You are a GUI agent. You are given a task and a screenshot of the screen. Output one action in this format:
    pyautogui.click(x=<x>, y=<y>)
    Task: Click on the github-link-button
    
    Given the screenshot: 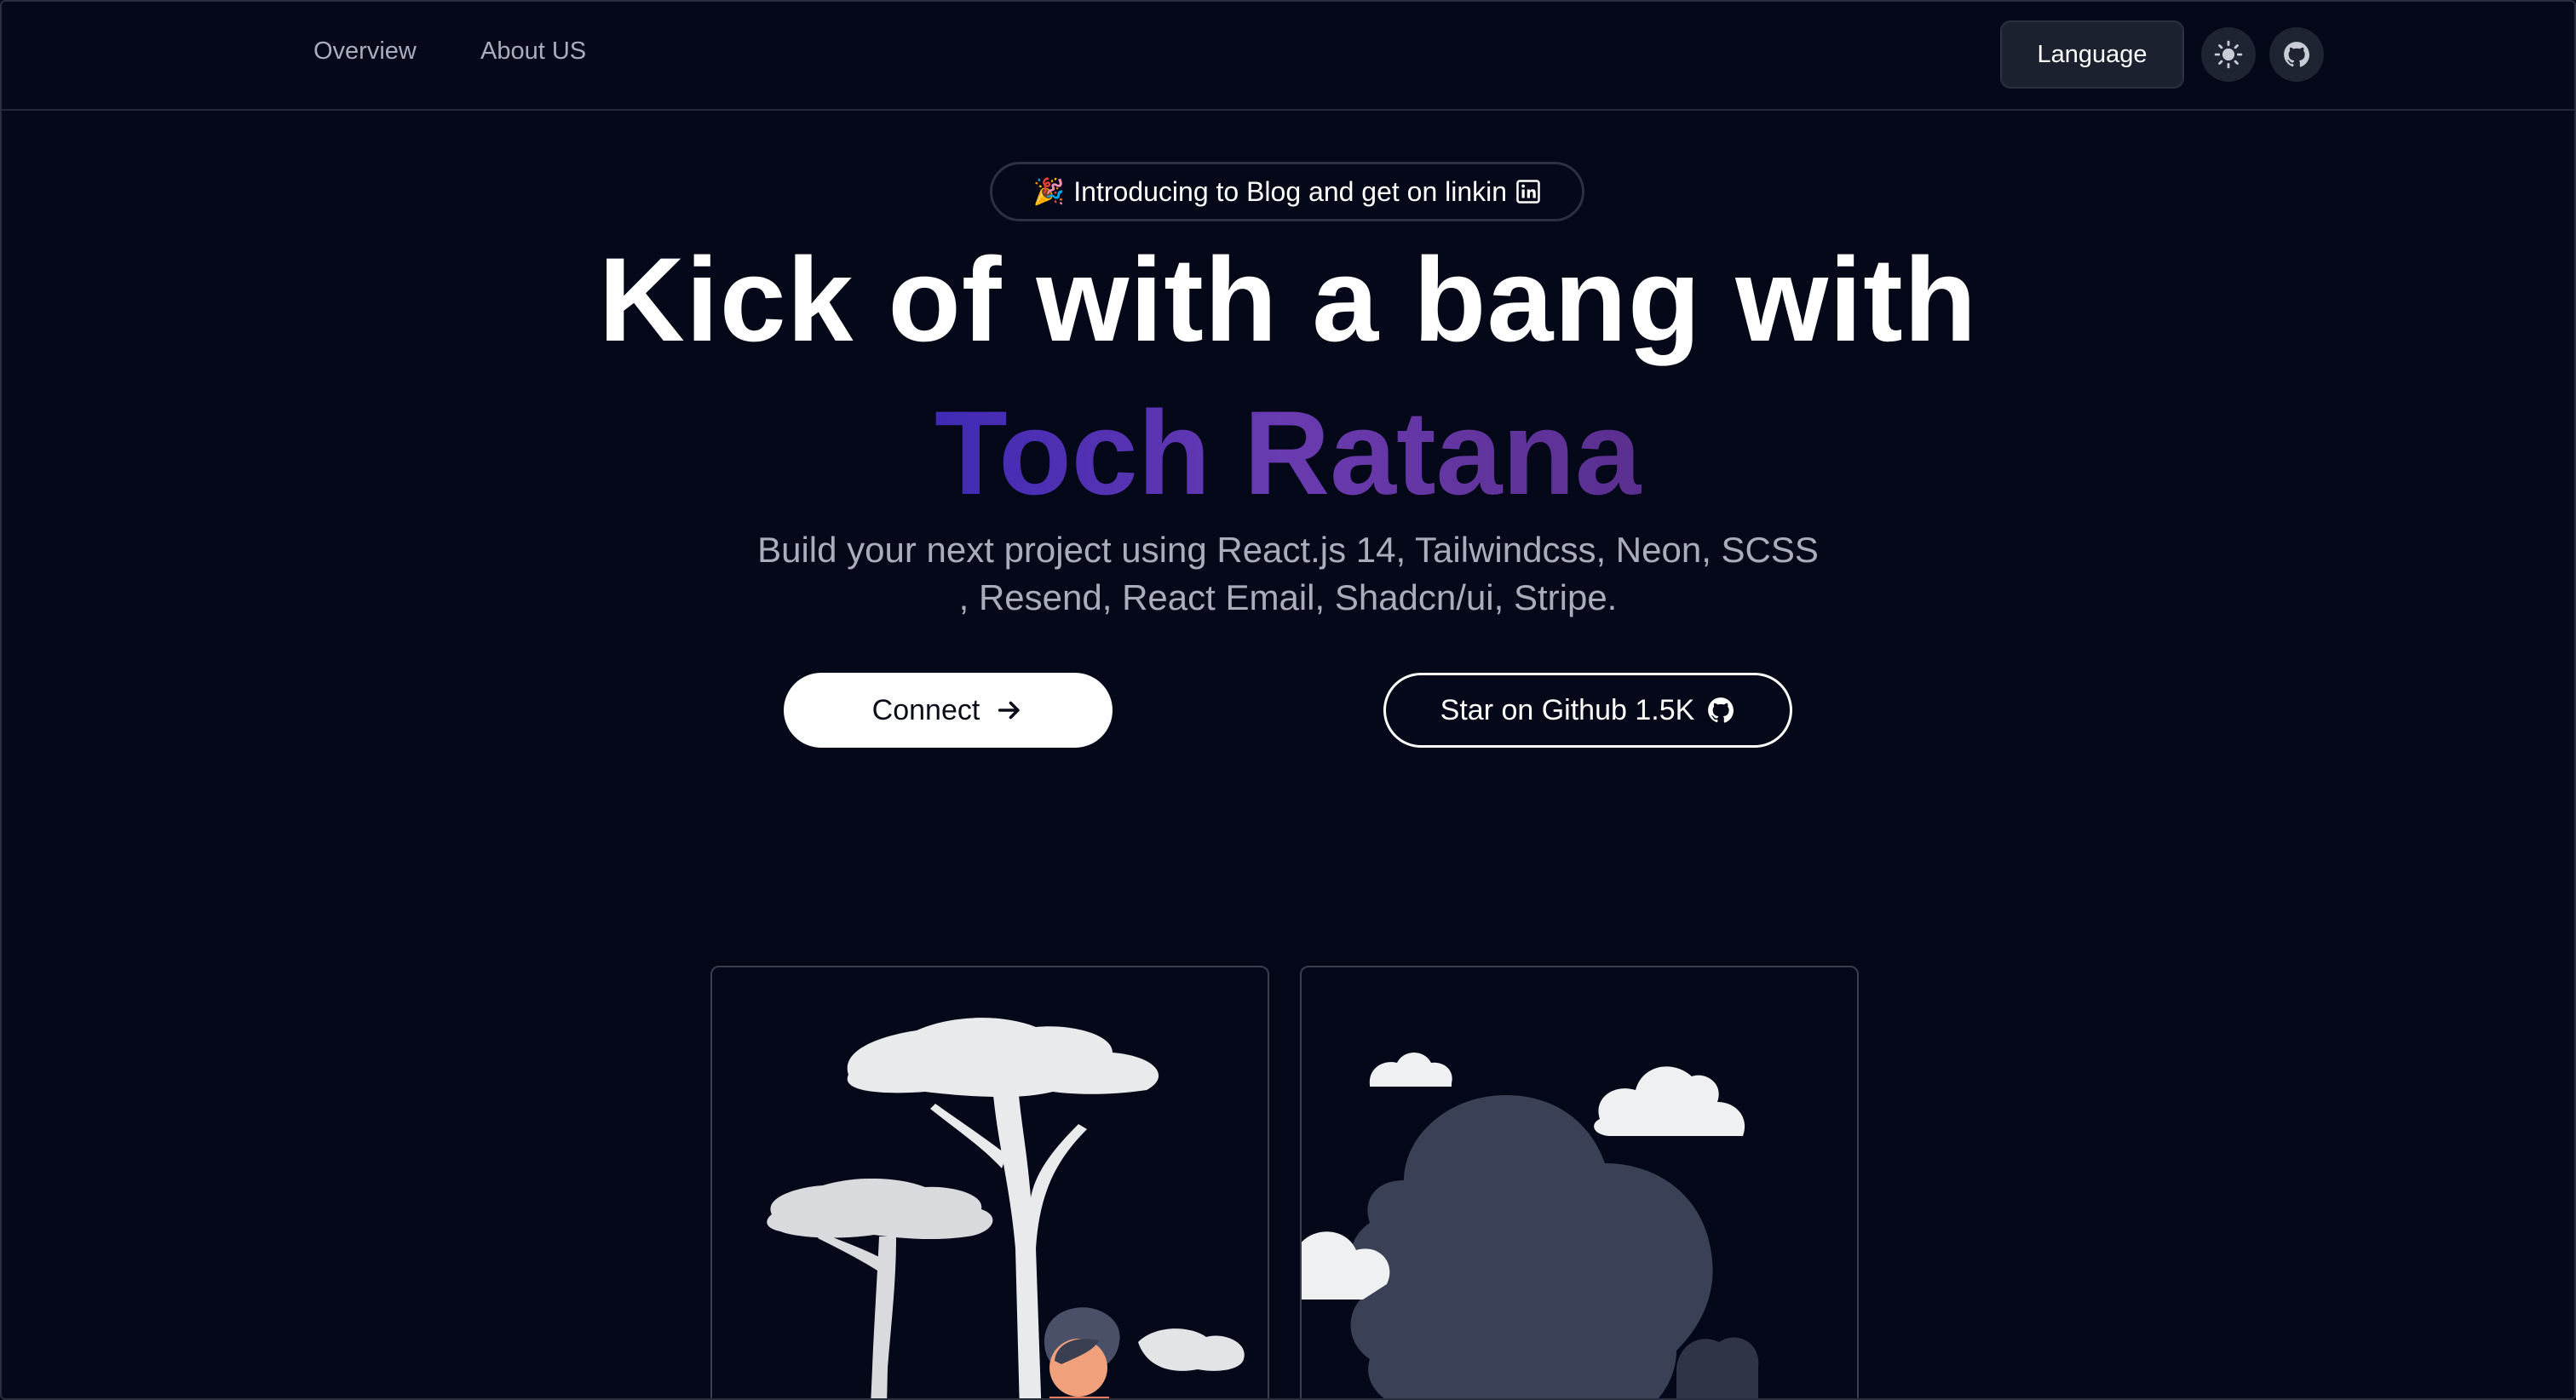 What is the action you would take?
    pyautogui.click(x=2297, y=54)
    